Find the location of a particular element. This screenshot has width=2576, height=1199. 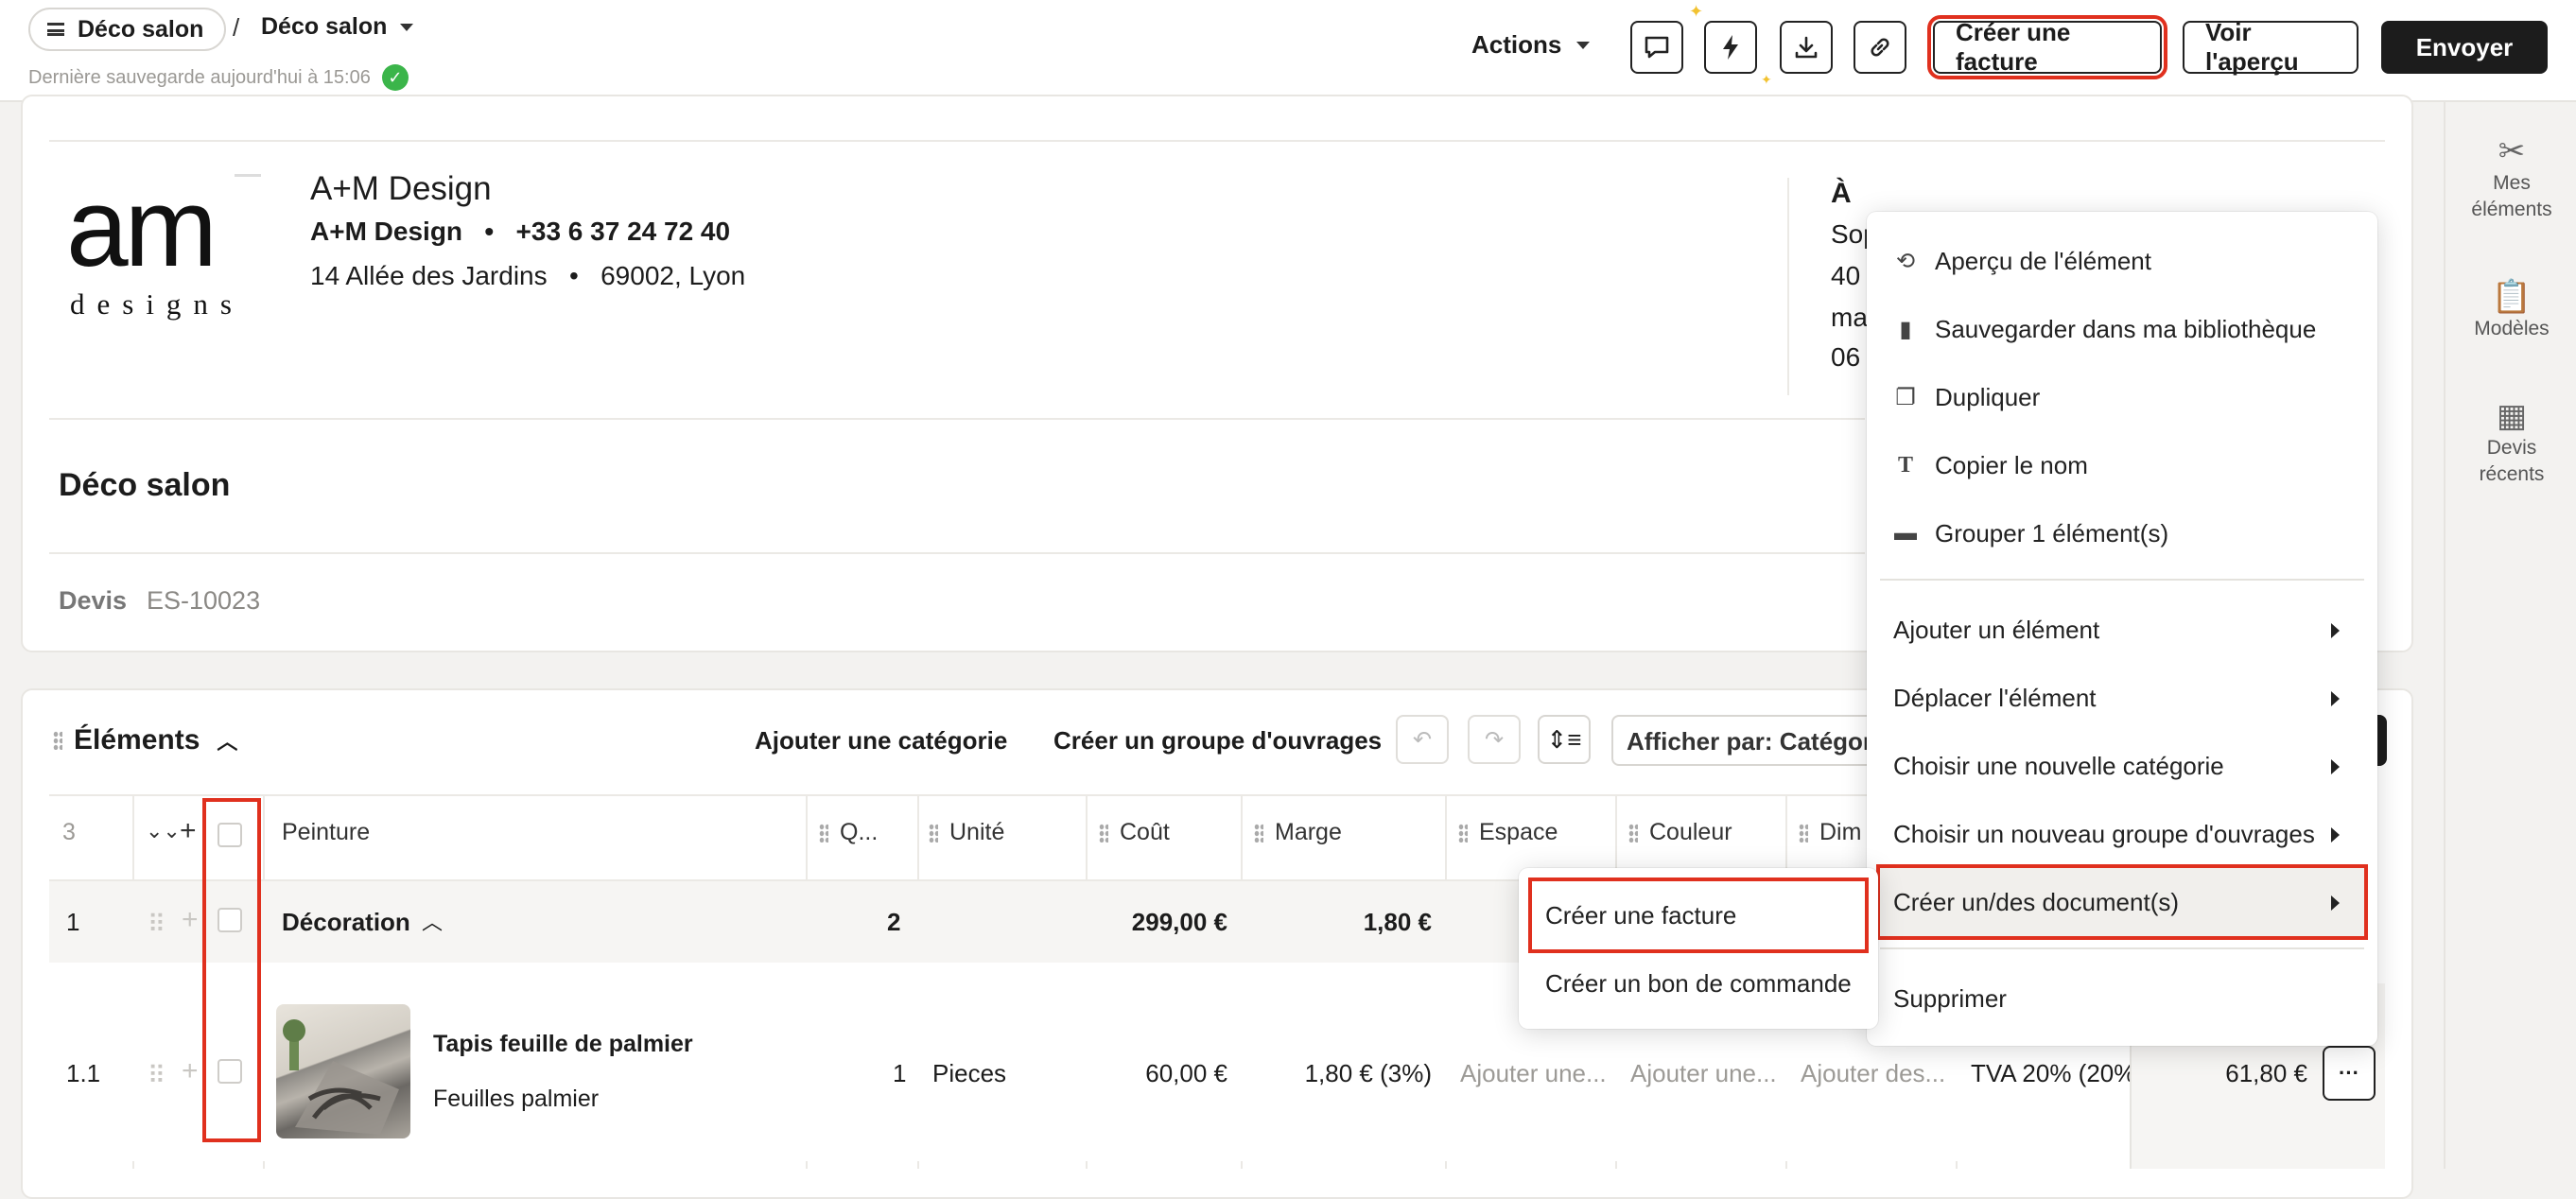

document-type-label: Devis is located at coordinates (93, 600).